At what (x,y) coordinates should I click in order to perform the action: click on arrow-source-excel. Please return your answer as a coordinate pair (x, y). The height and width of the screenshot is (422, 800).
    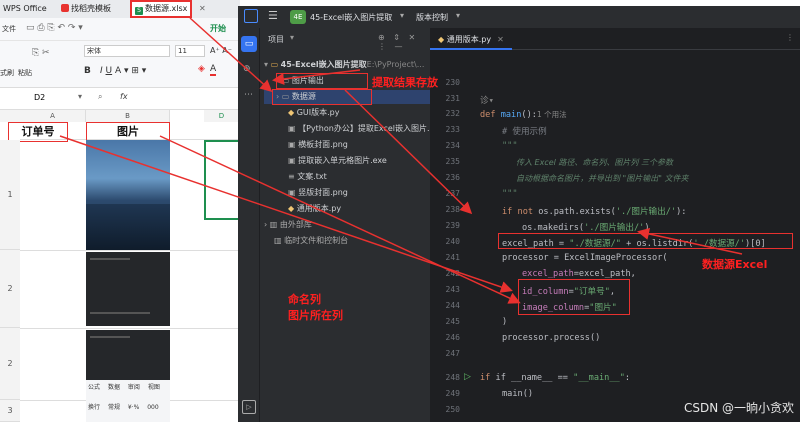
    Looking at the image, I should click on (690, 241).